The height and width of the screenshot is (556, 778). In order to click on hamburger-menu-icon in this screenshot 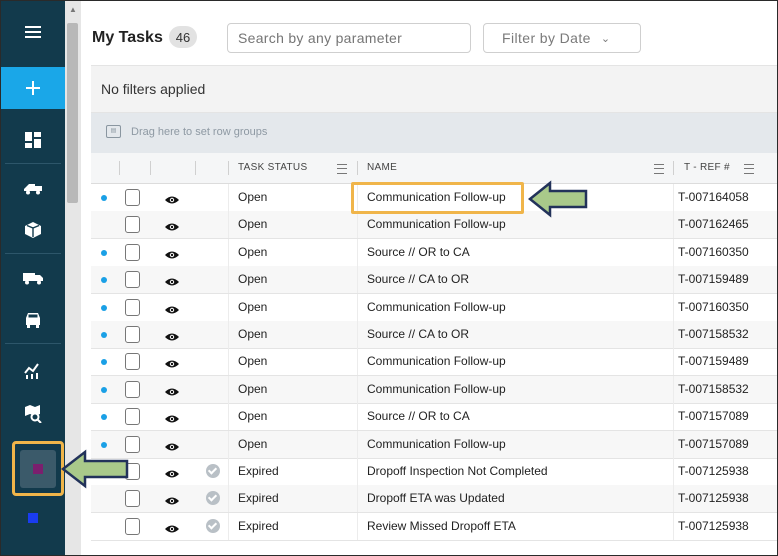, I will do `click(33, 32)`.